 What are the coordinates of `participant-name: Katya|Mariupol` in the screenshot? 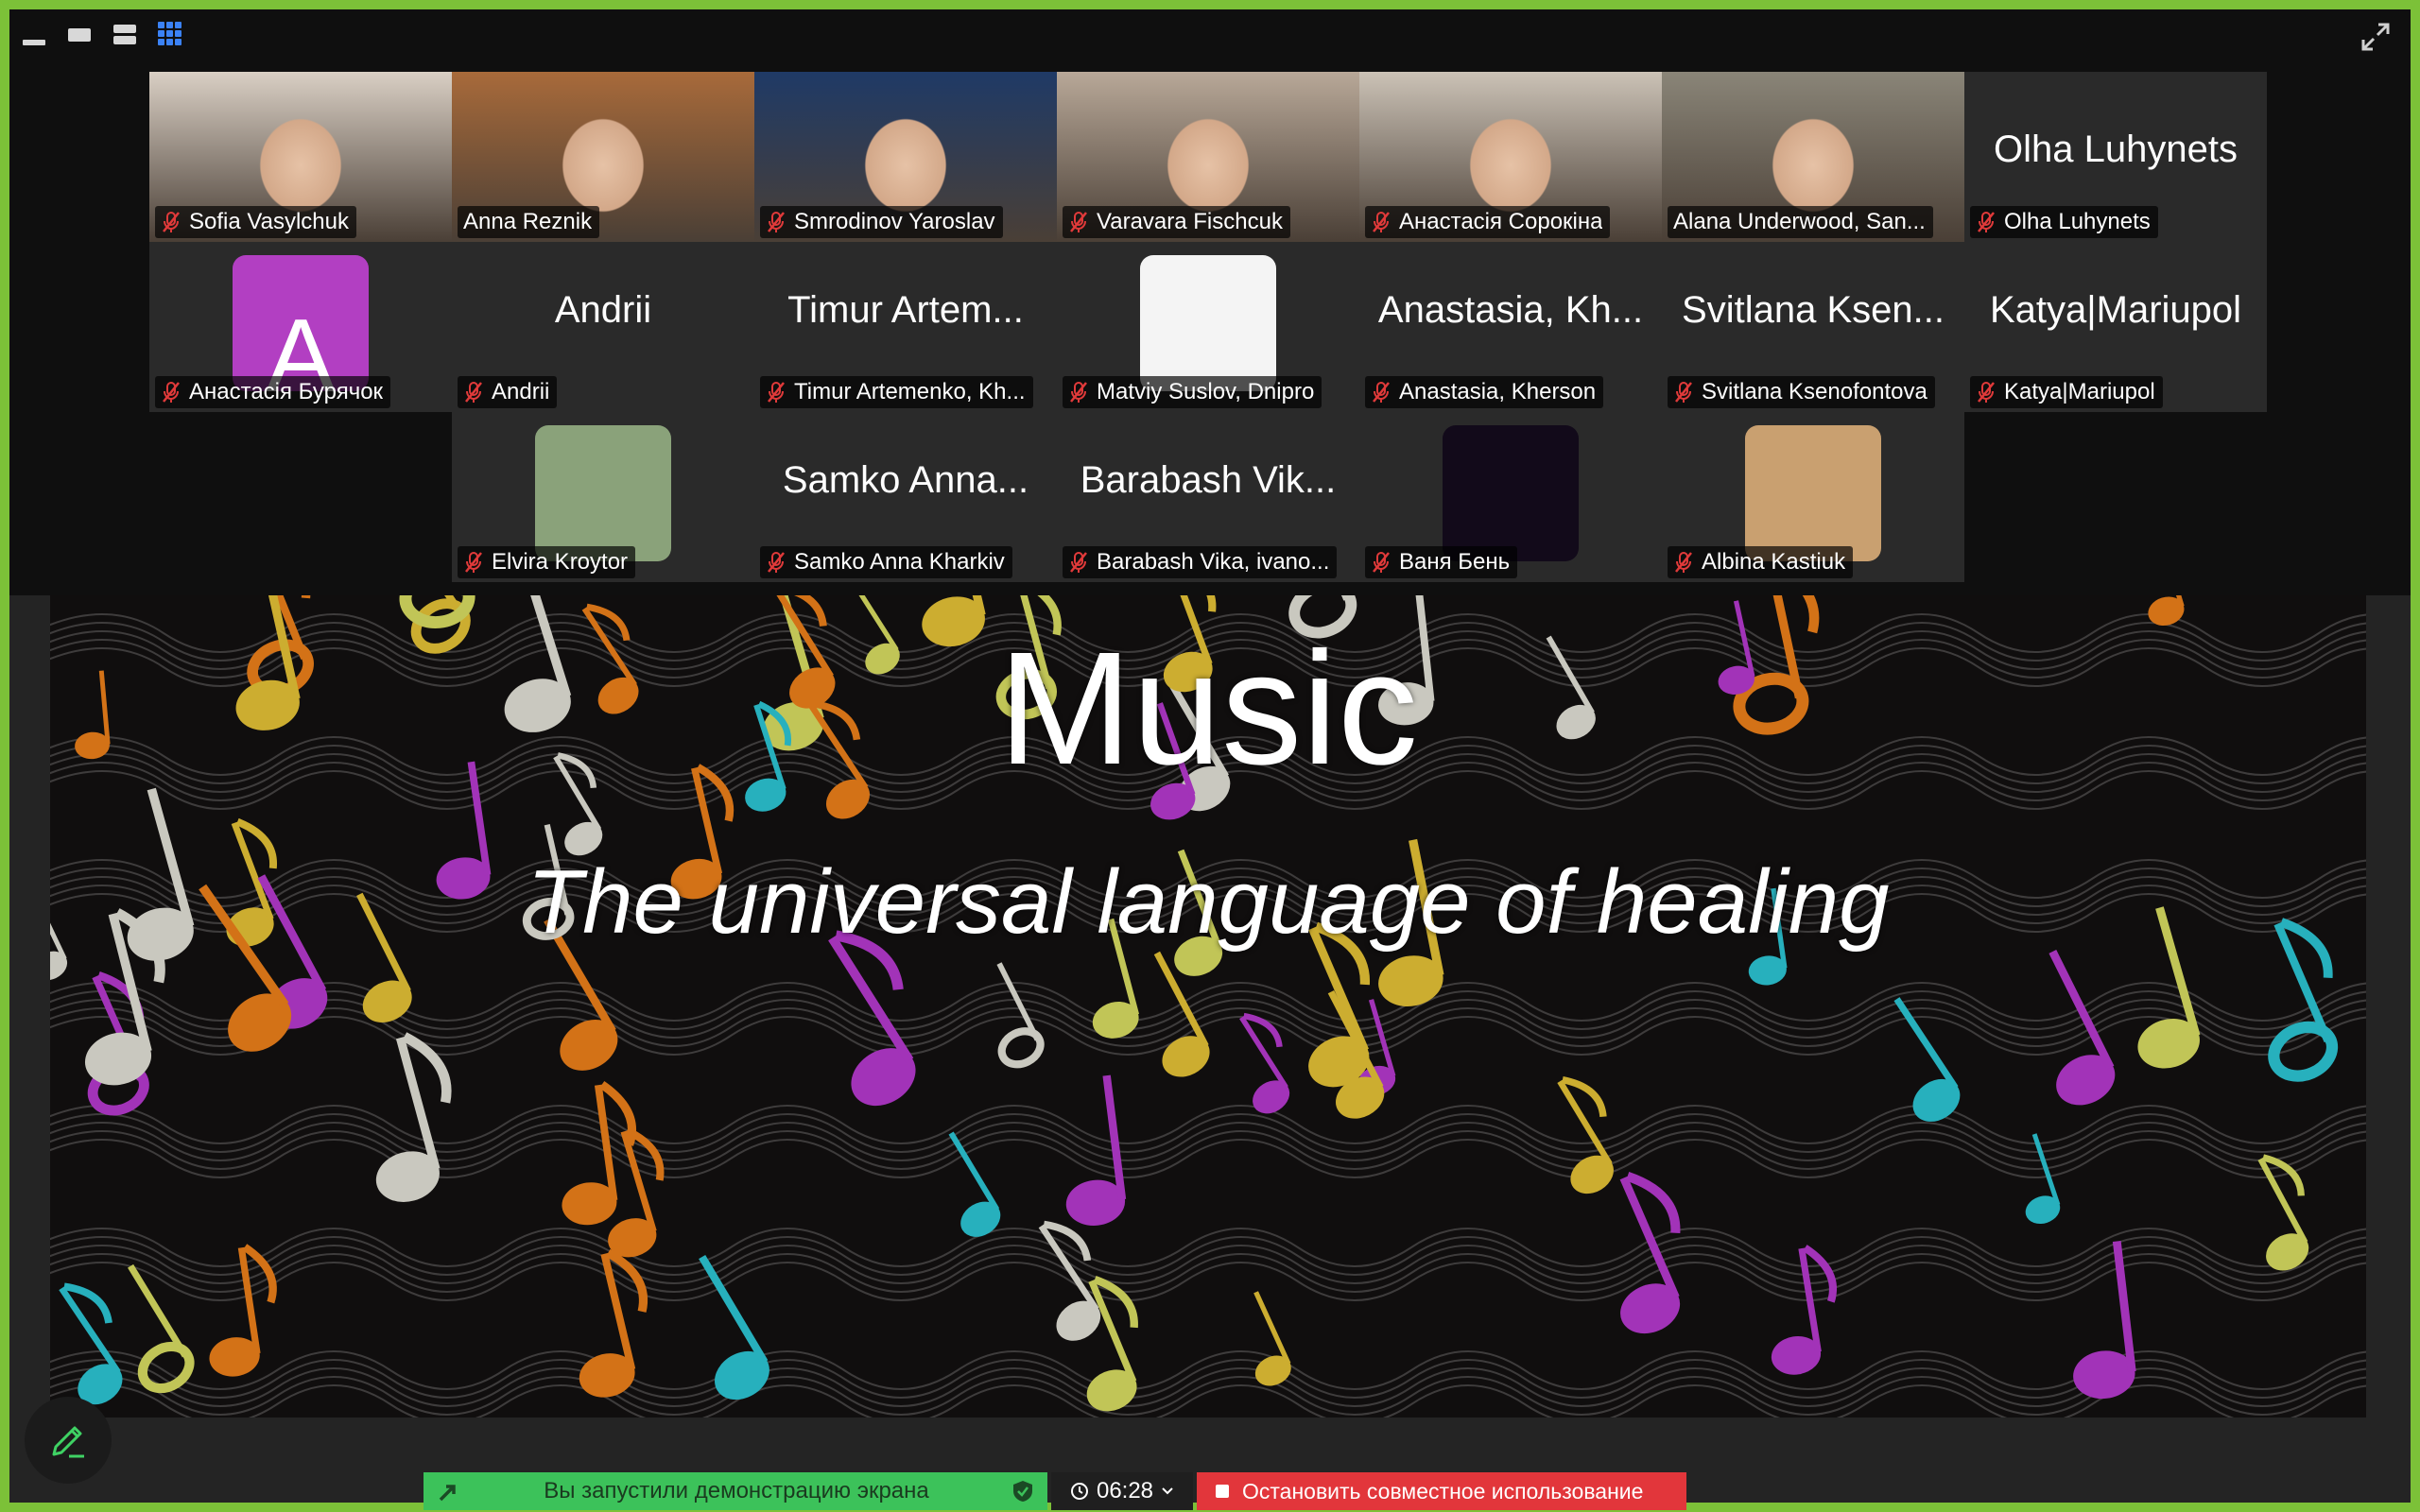 It's located at (2079, 391).